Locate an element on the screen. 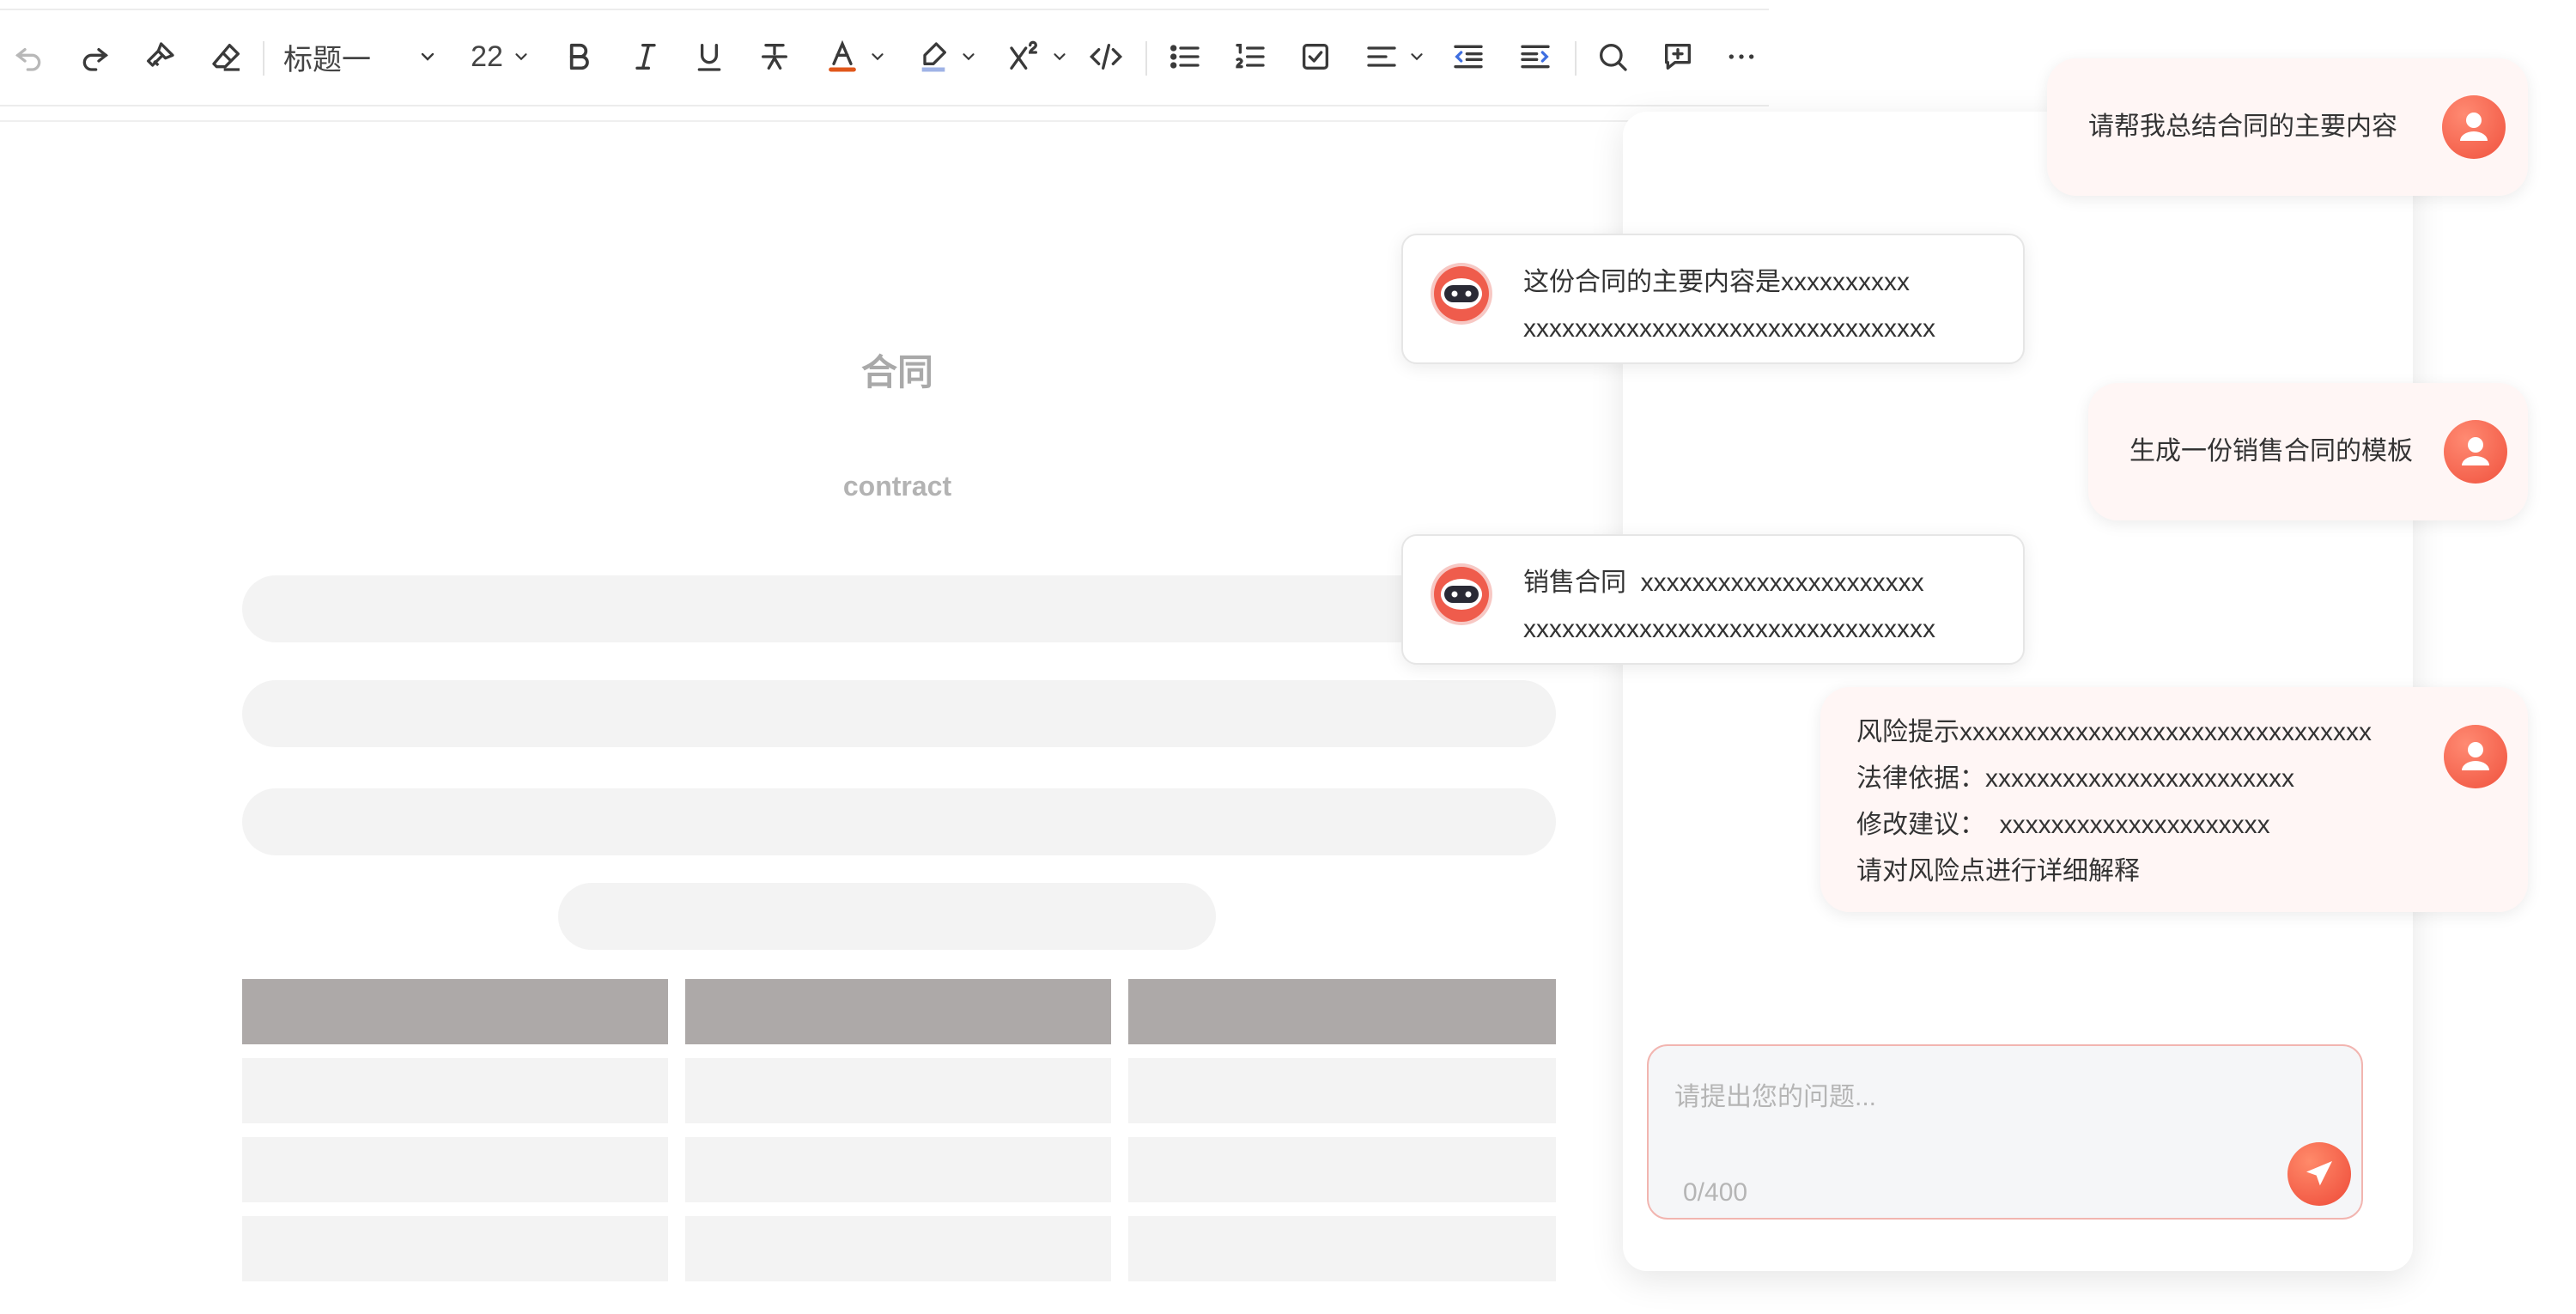 This screenshot has height=1314, width=2576. undo-button is located at coordinates (29, 57).